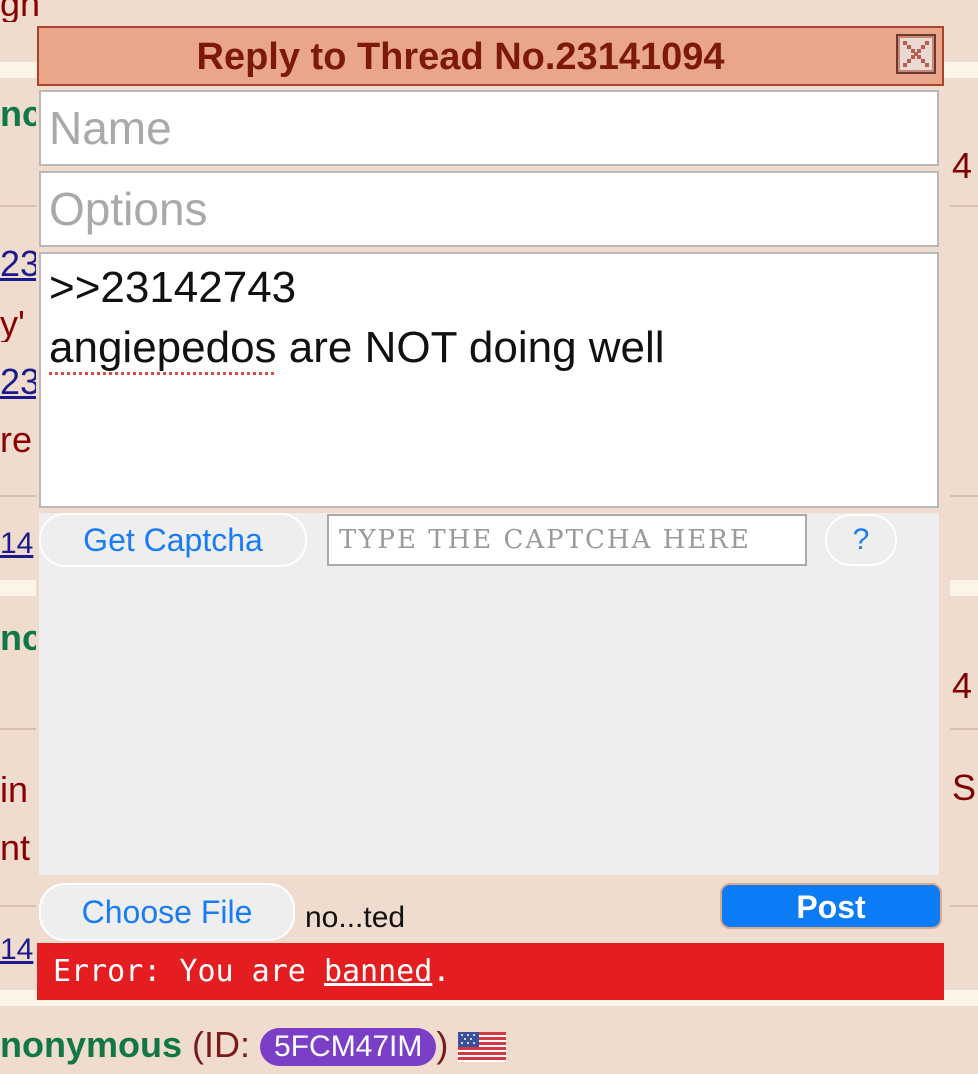 Image resolution: width=978 pixels, height=1074 pixels. I want to click on error-text: Error: You are, so click(188, 971).